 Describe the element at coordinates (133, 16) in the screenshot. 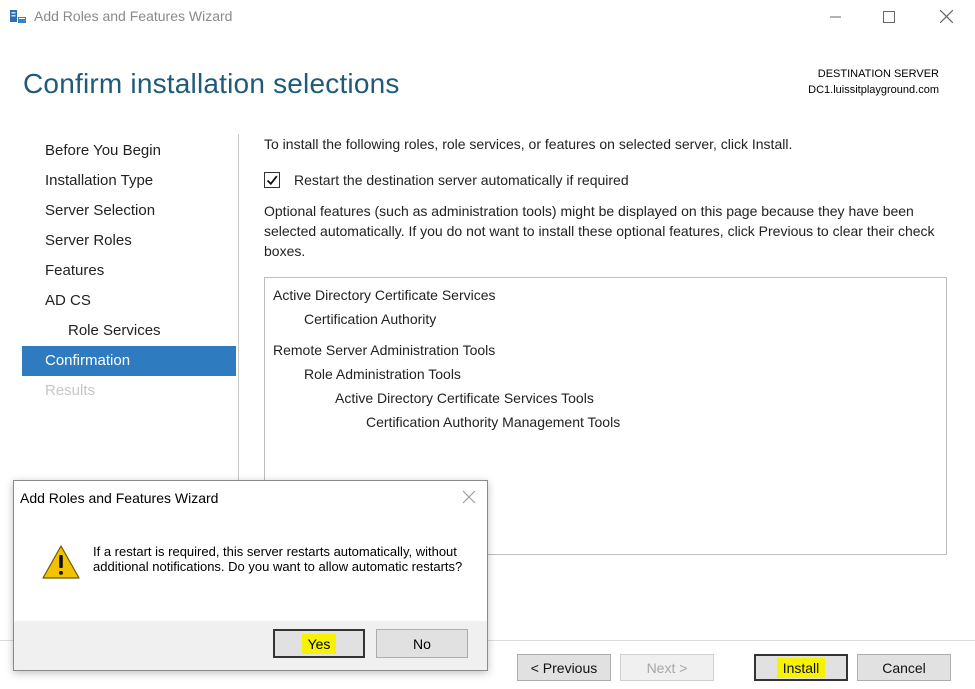

I see `window-title: Add Roles and Features Wizard` at that location.